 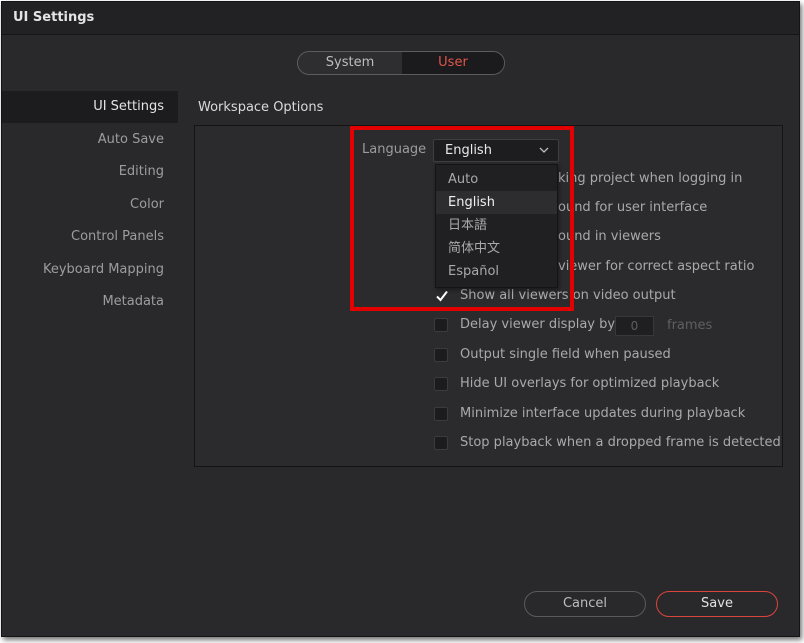 What do you see at coordinates (350, 63) in the screenshot?
I see `tab-system: System` at bounding box center [350, 63].